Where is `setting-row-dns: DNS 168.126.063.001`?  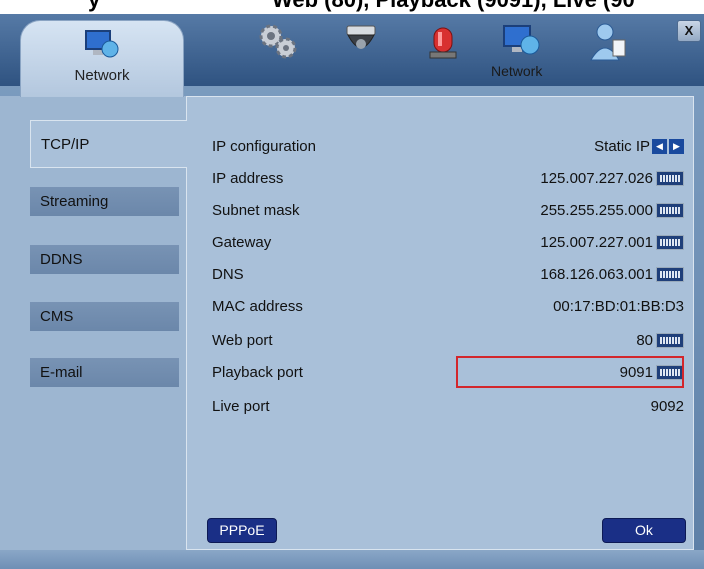
setting-row-dns: DNS 168.126.063.001 is located at coordinates (448, 274).